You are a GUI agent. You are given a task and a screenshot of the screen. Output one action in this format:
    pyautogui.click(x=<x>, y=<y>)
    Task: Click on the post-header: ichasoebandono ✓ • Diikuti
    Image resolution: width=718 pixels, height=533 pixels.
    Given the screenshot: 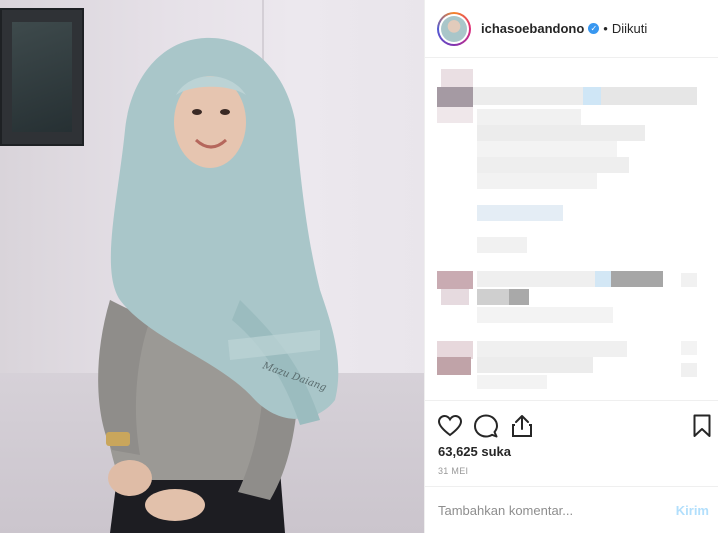 What is the action you would take?
    pyautogui.click(x=571, y=29)
    